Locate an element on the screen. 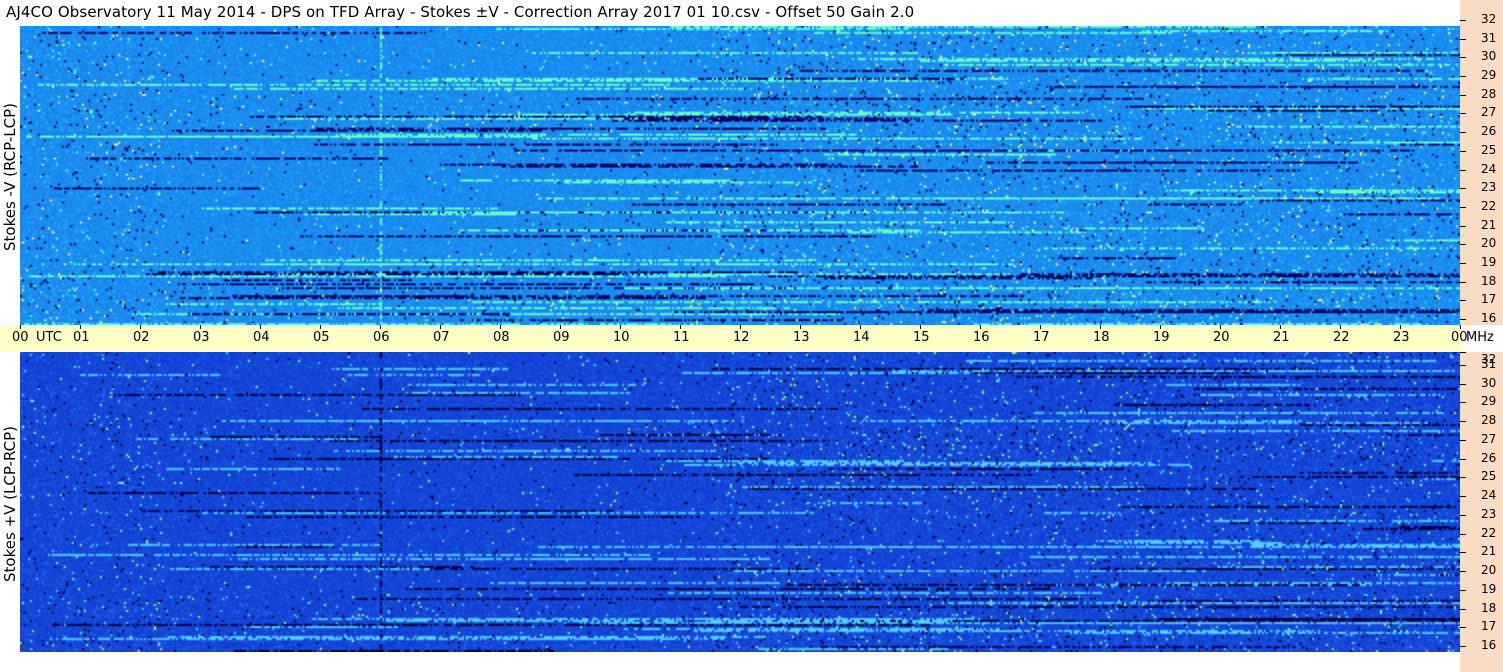  utc-tick-label: 20 is located at coordinates (1221, 337).